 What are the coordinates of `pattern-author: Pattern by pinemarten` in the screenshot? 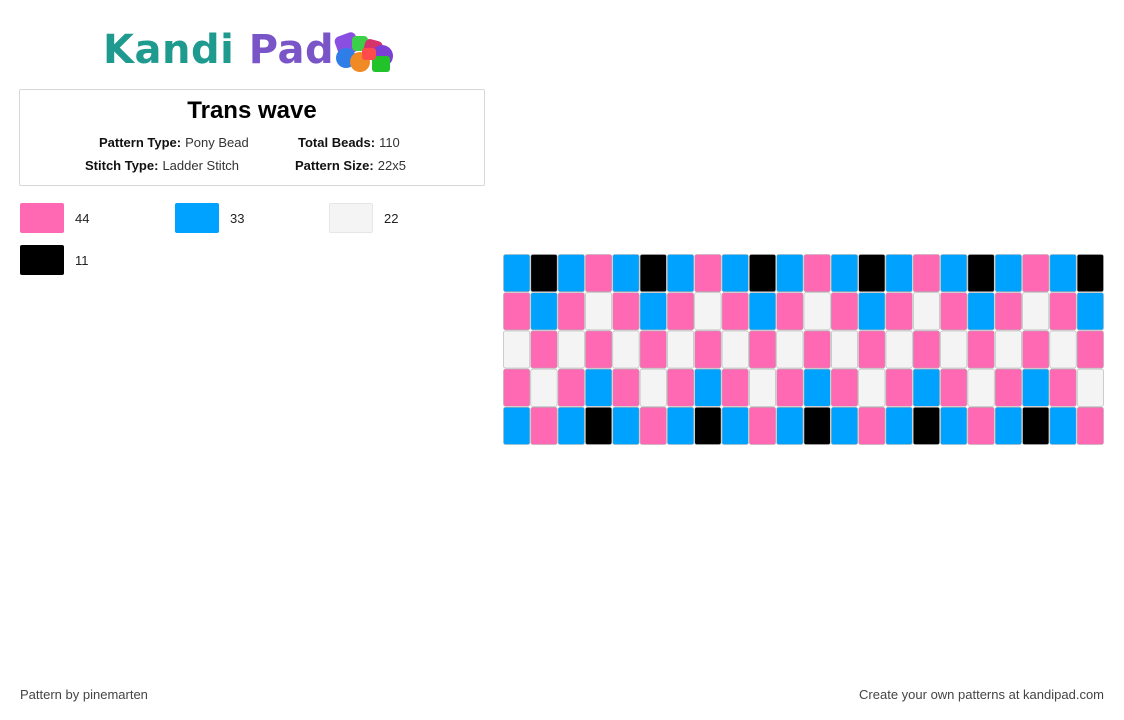 It's located at (84, 694).